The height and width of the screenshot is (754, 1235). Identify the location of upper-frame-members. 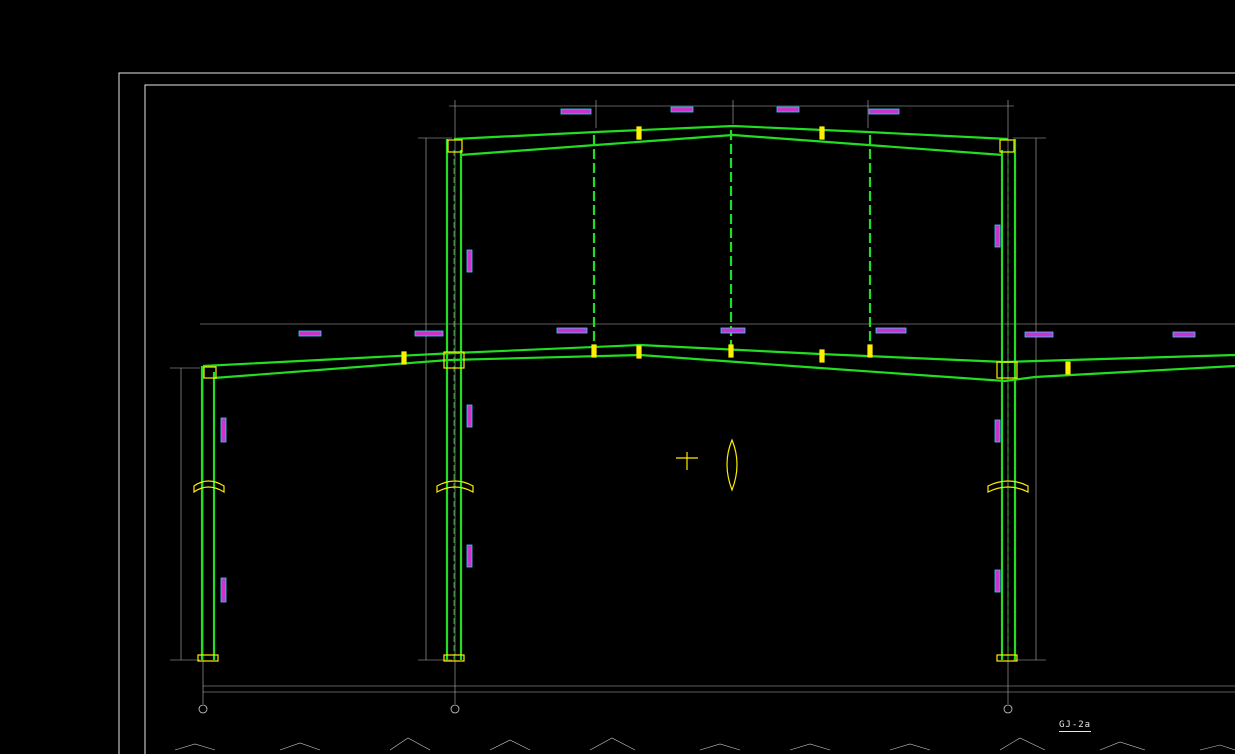
(731, 239).